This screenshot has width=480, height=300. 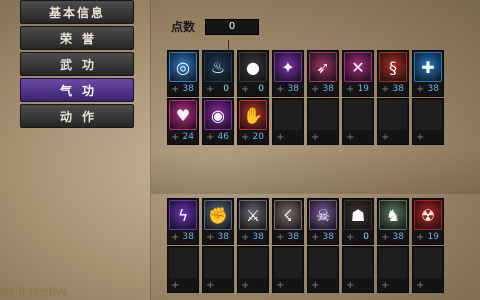 What do you see at coordinates (183, 137) in the screenshot?
I see `skill-level-row: +24` at bounding box center [183, 137].